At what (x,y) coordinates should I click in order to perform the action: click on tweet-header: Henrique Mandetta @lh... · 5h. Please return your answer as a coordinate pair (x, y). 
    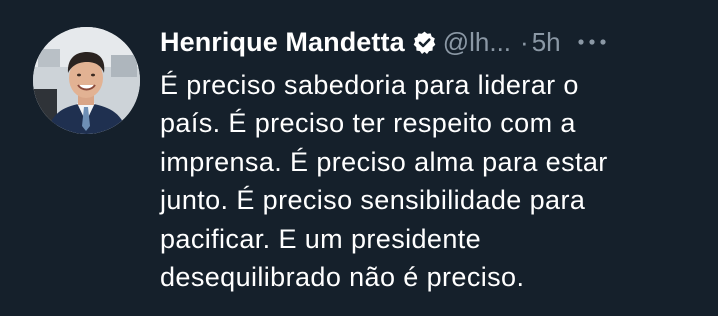
    Looking at the image, I should click on (434, 42).